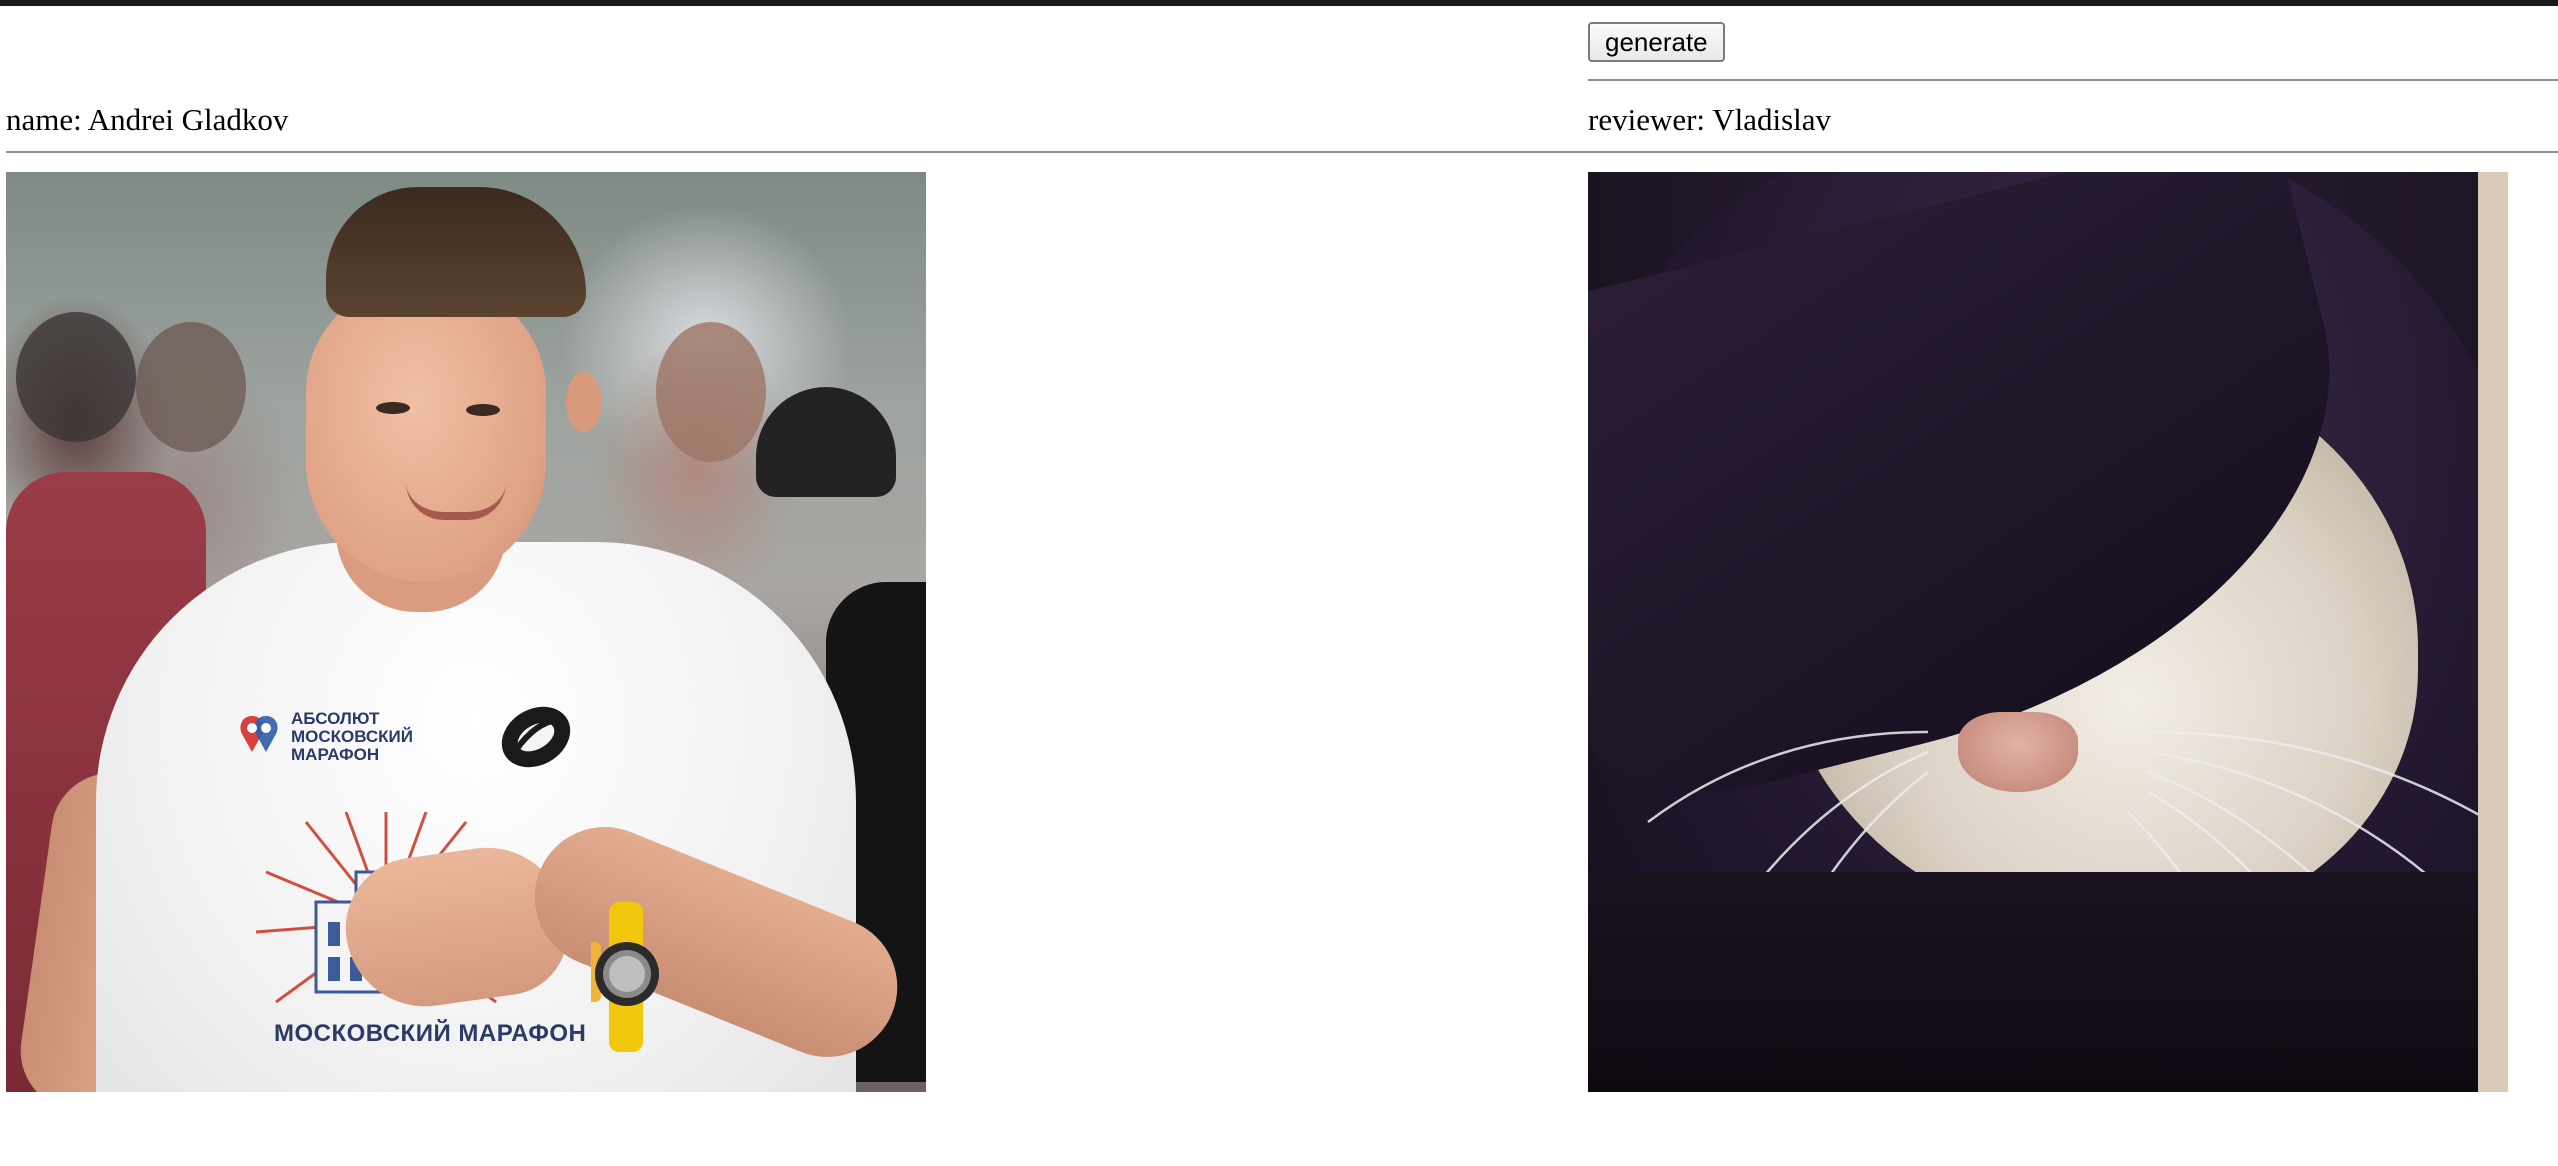 The image size is (2558, 1166). I want to click on runner-ear, so click(584, 402).